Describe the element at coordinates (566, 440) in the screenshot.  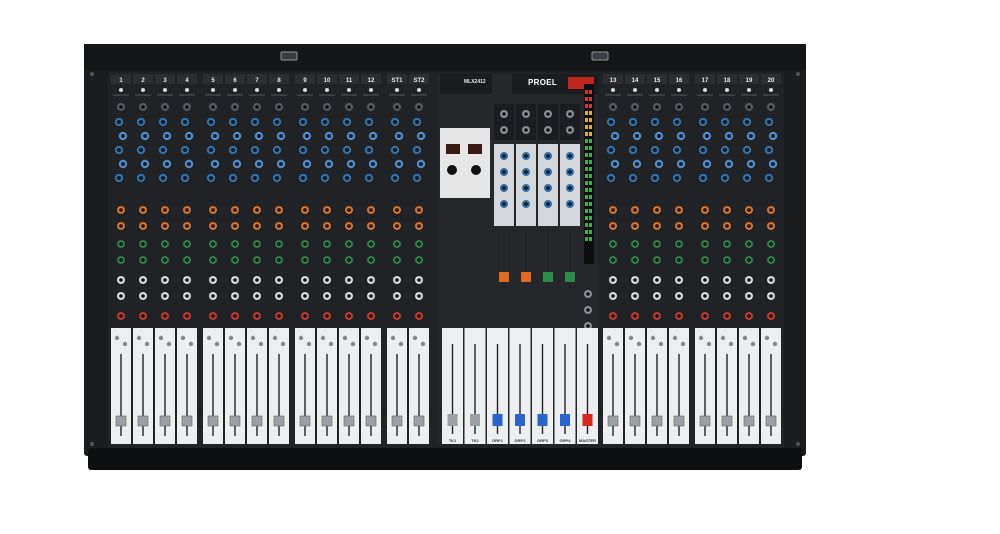
I see `fader-label: GRP4` at that location.